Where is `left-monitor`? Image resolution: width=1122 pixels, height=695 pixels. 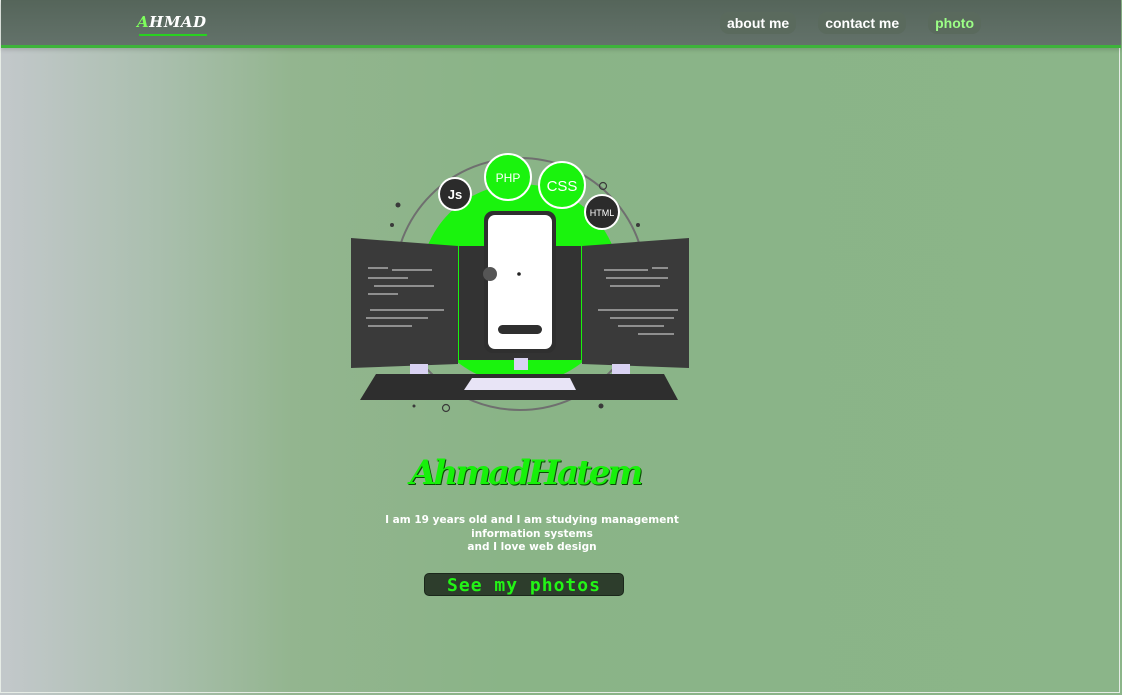 left-monitor is located at coordinates (404, 303).